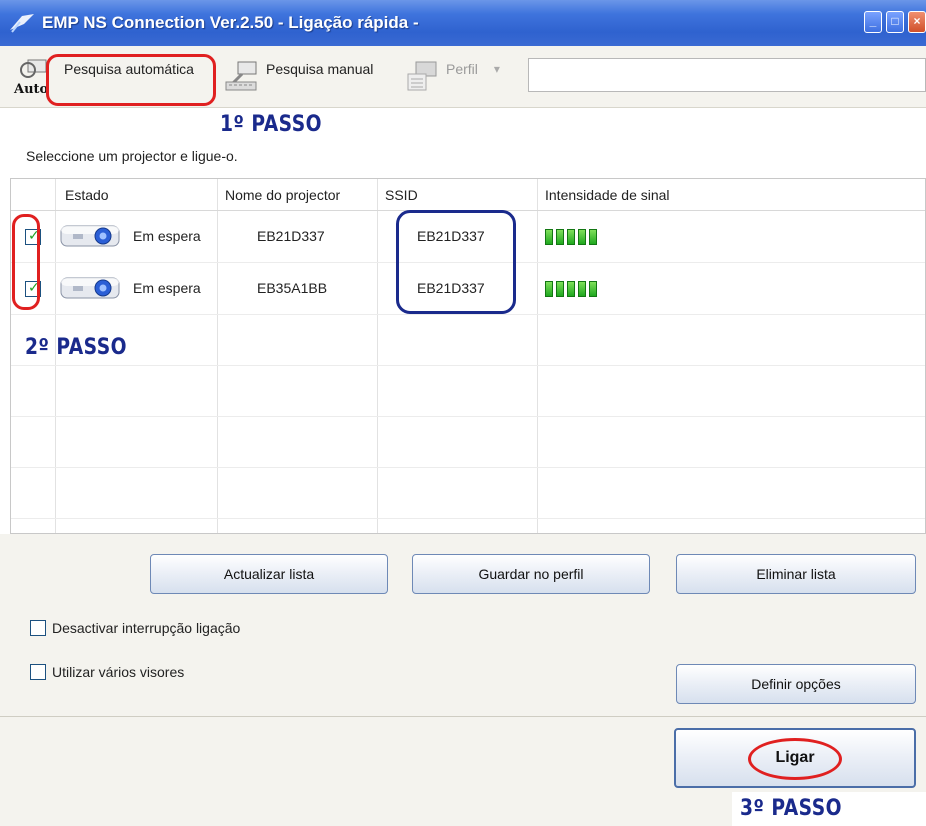 This screenshot has width=926, height=826. I want to click on maximize-button: □, so click(895, 22).